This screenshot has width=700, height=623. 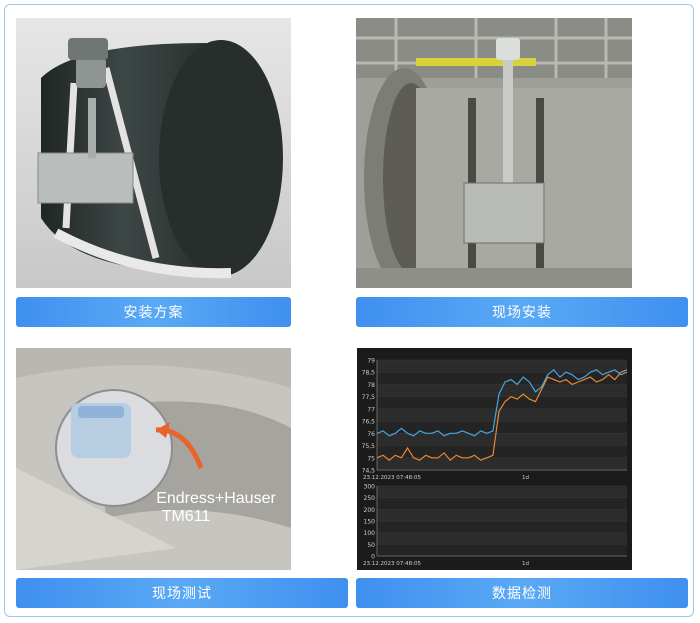 I want to click on y-tick-label: 200, so click(x=370, y=510).